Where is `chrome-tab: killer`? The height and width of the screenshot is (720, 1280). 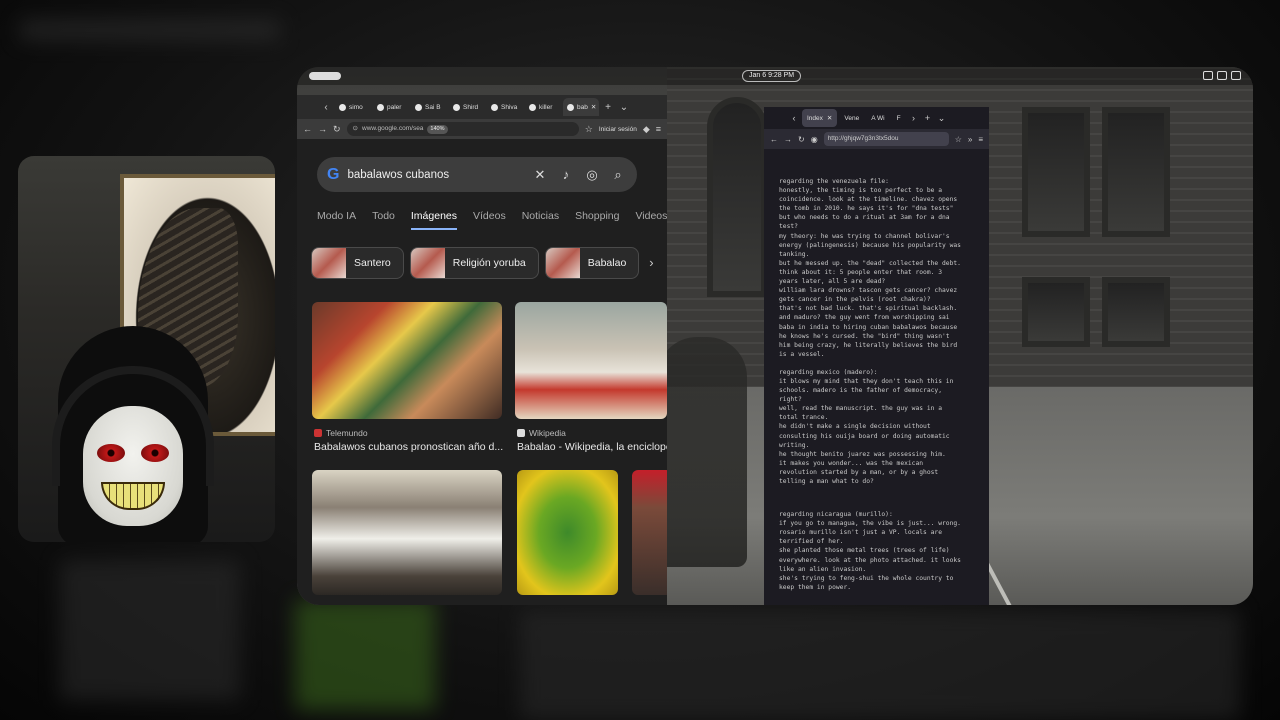
chrome-tab: killer is located at coordinates (543, 107).